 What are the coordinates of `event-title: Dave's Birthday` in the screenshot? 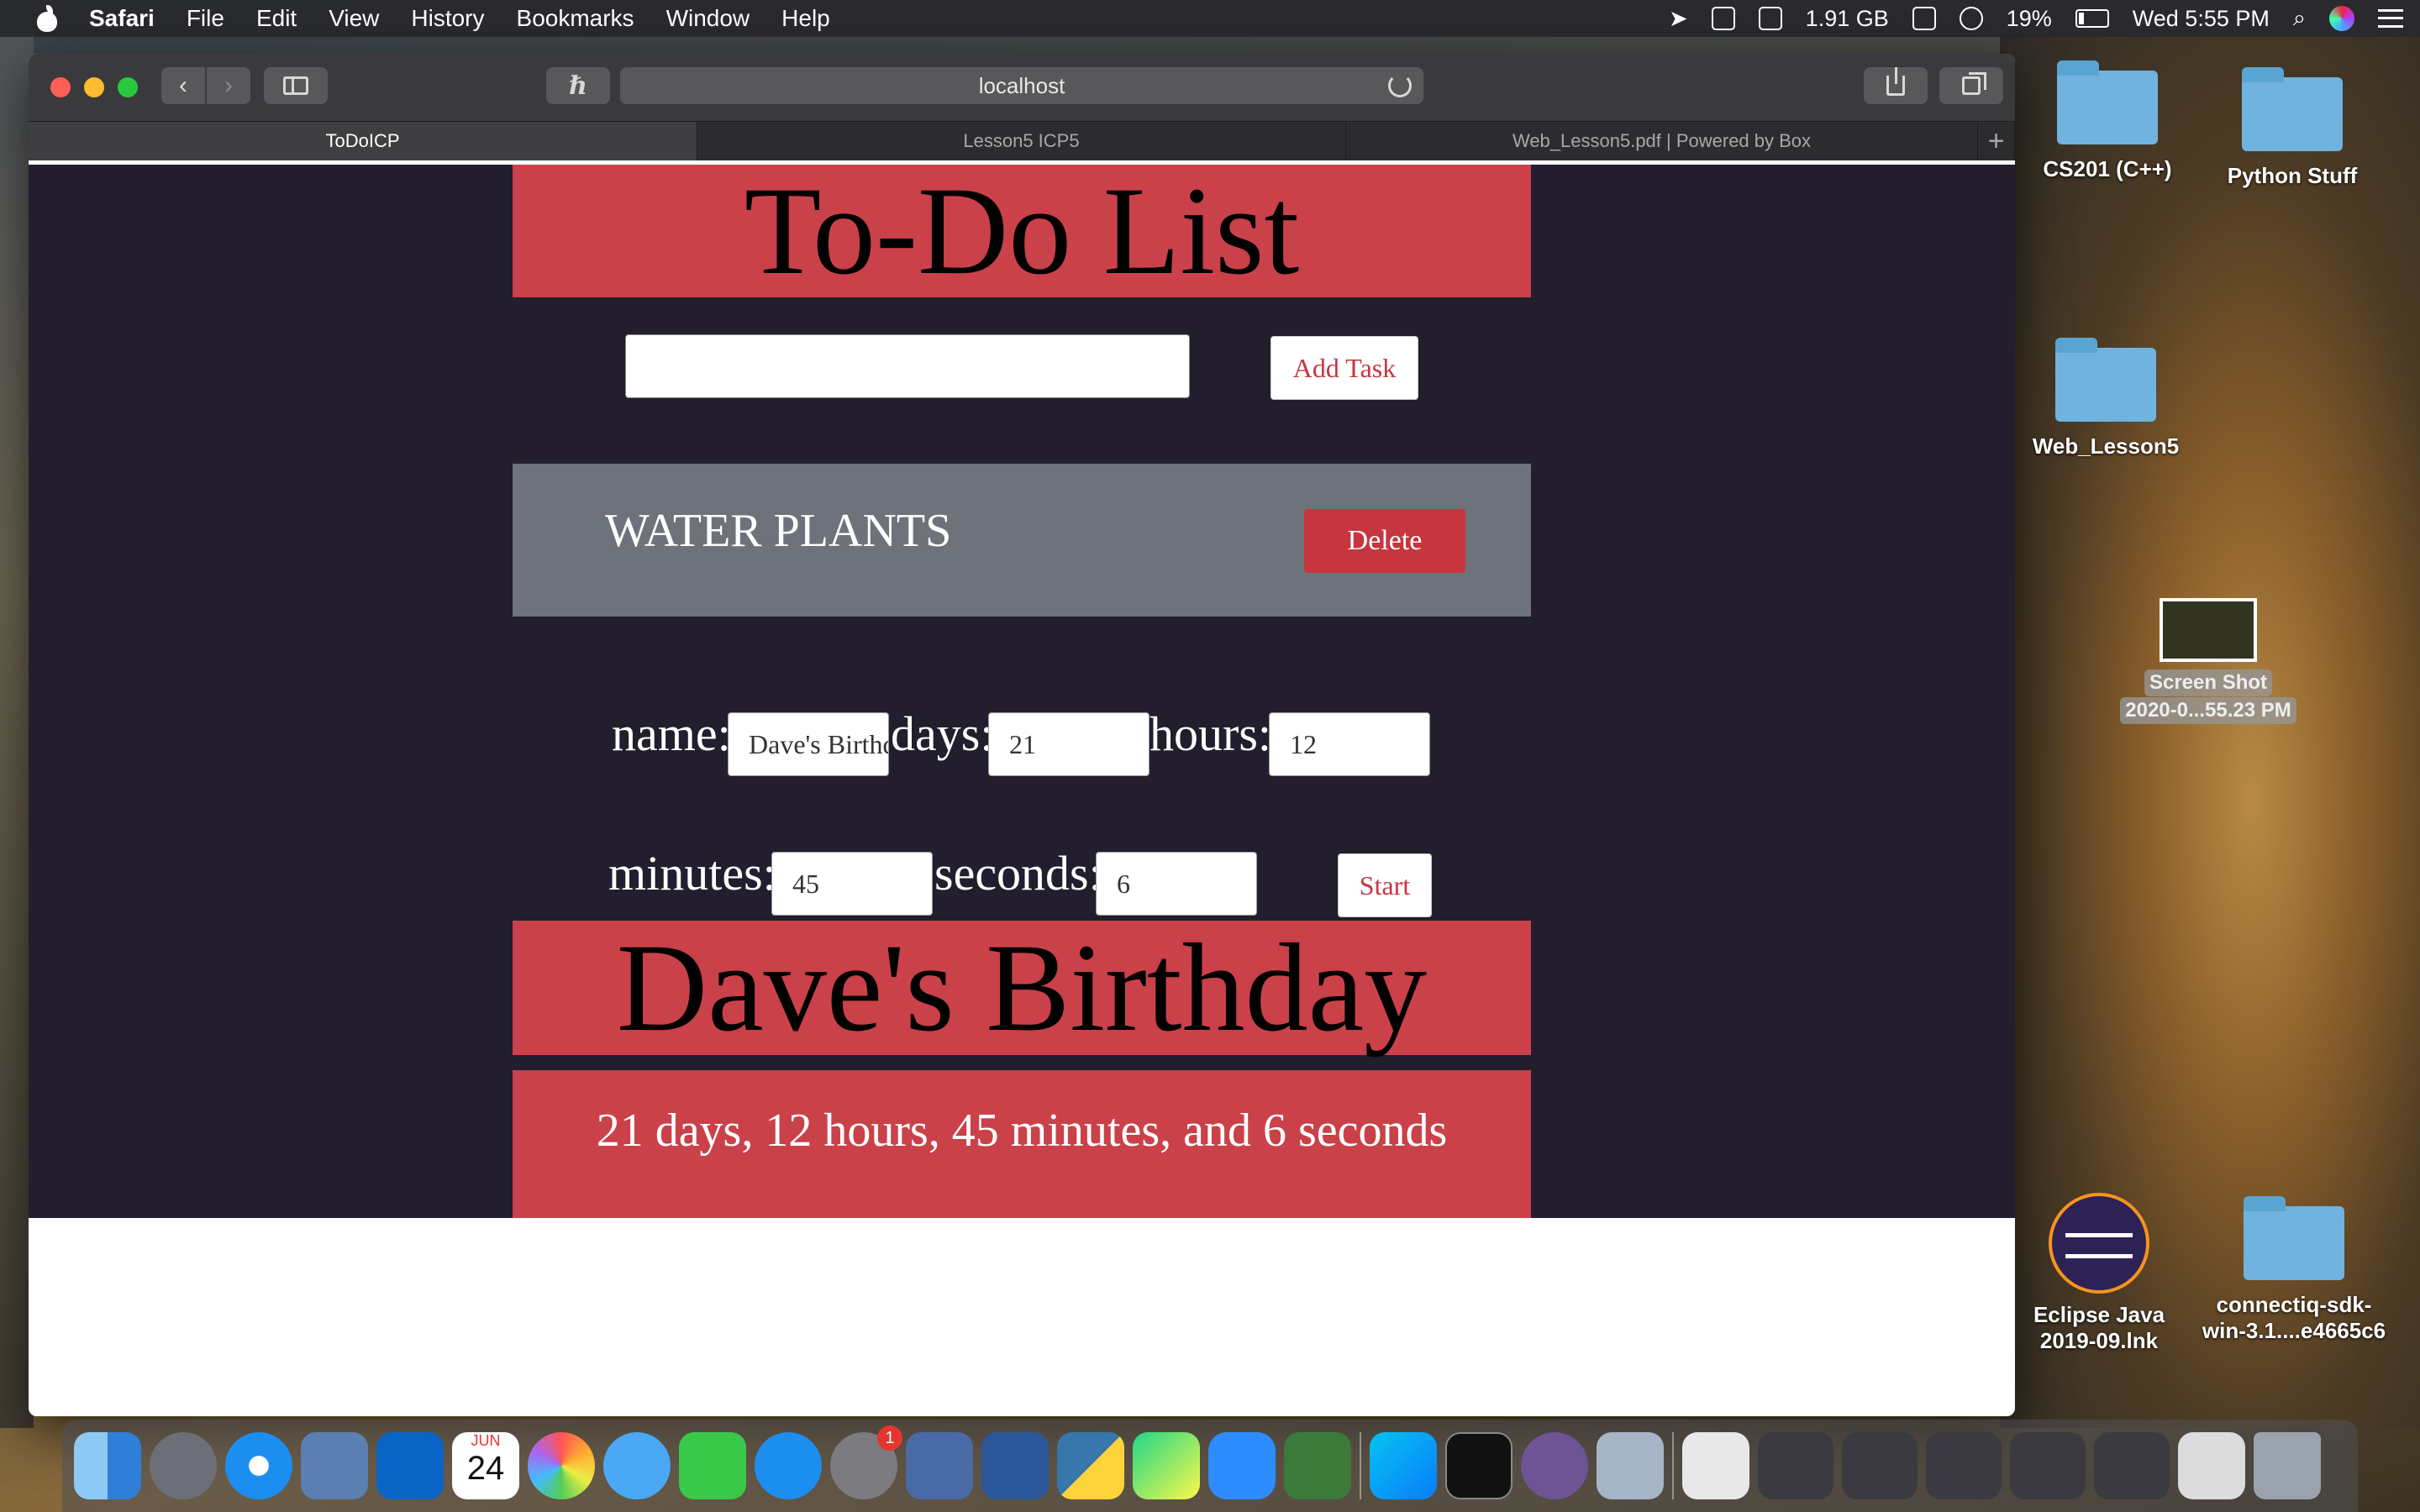 It's located at (1022, 988).